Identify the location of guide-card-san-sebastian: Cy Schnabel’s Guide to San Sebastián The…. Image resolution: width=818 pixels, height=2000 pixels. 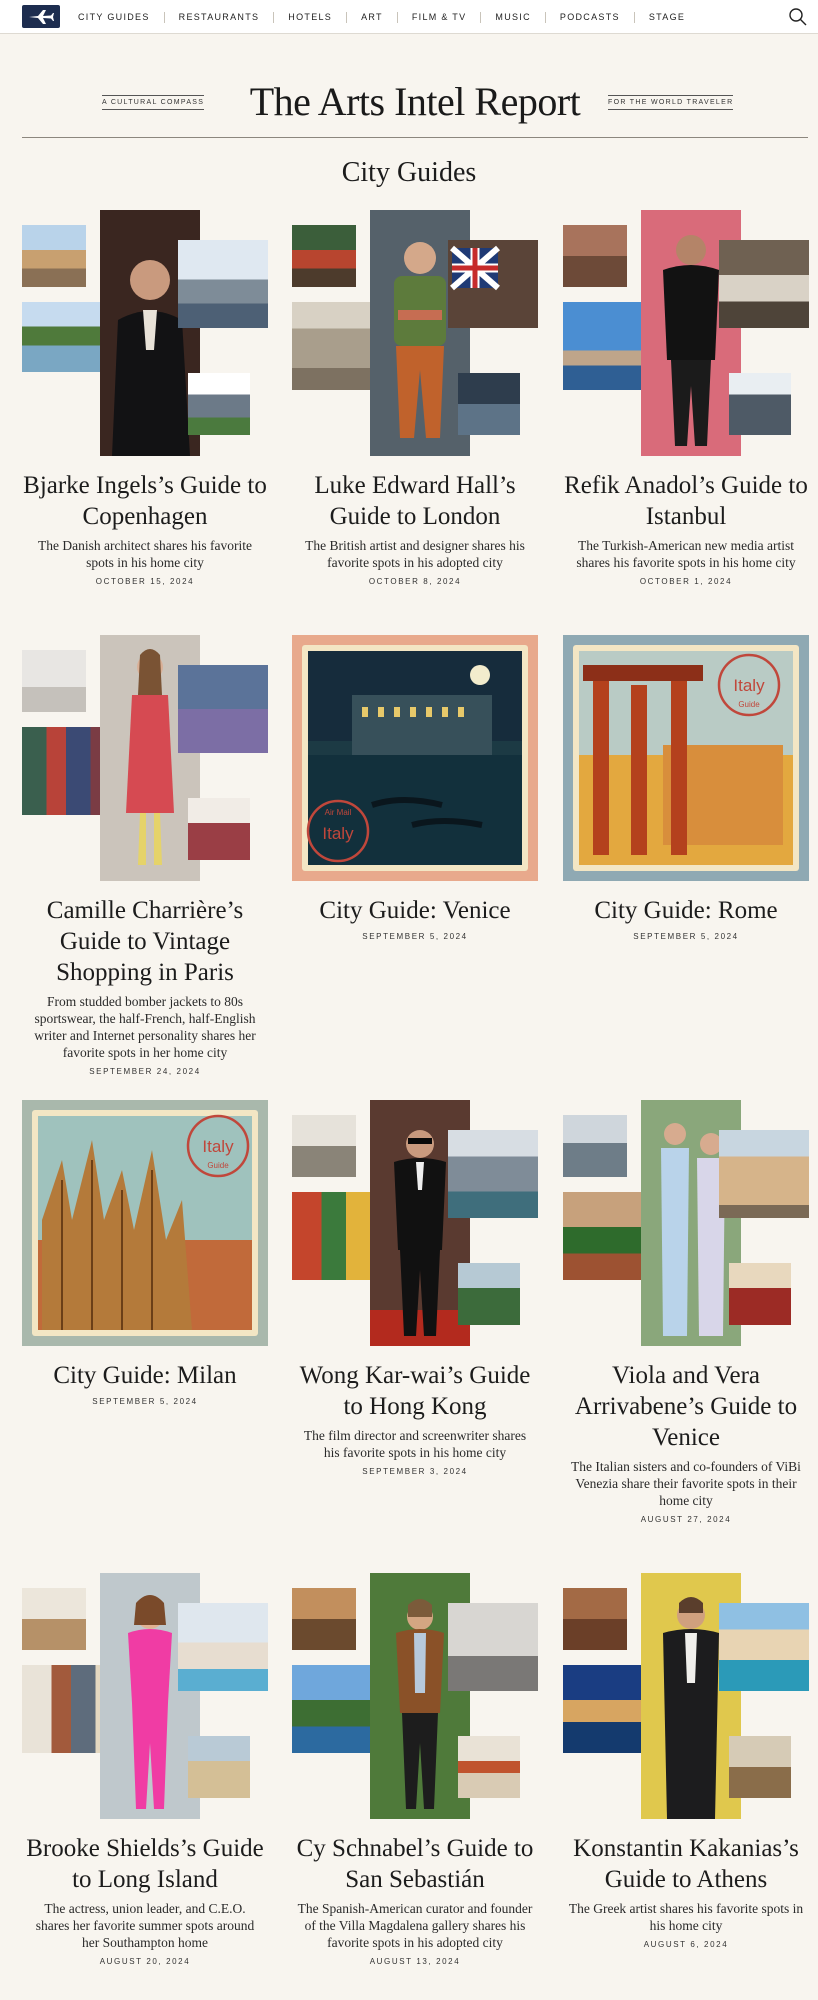
(415, 1769).